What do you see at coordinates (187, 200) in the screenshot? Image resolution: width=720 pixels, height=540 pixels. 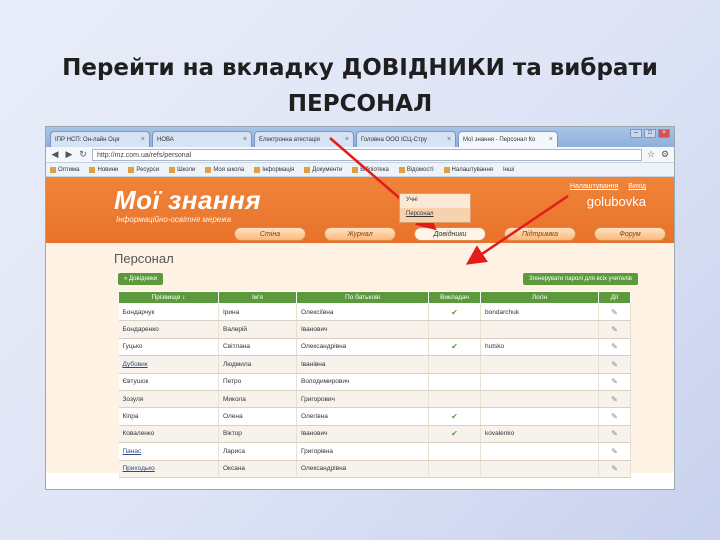 I see `site-logo: Мої знання` at bounding box center [187, 200].